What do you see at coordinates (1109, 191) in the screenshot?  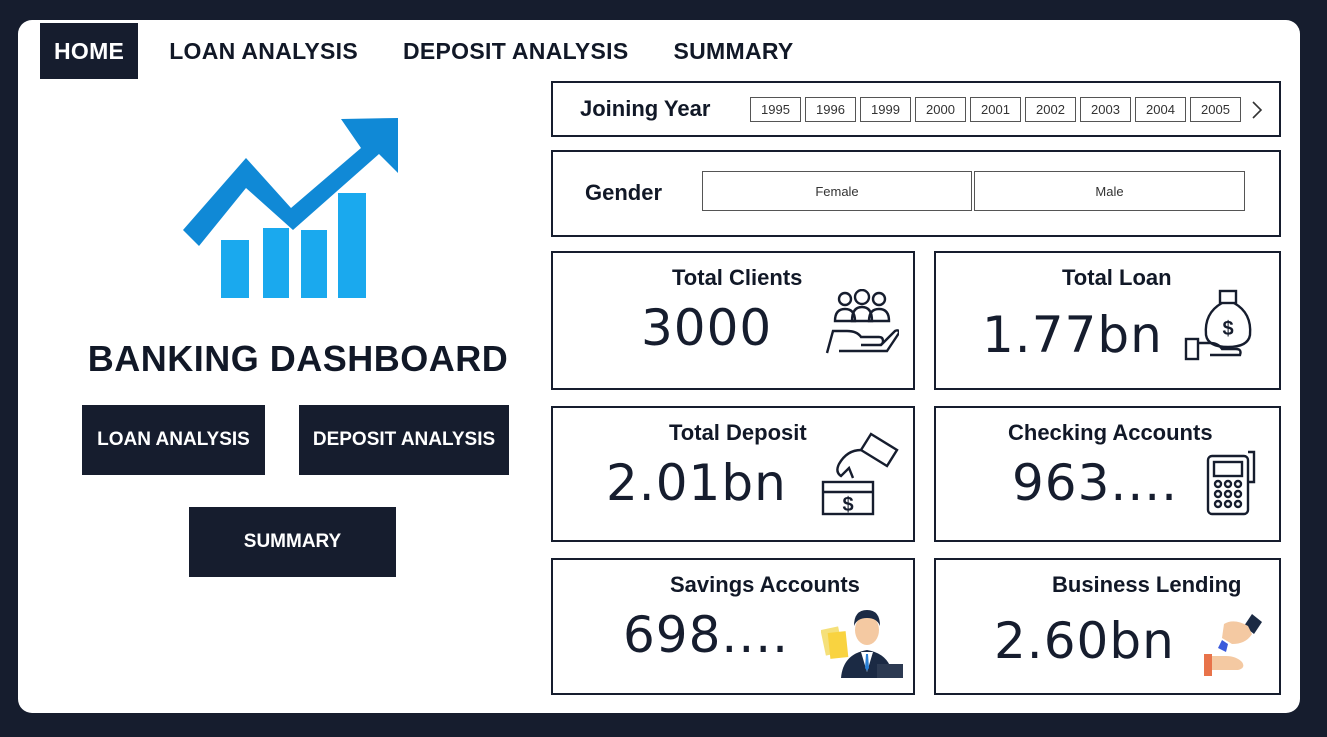 I see `gender-male-option: Male` at bounding box center [1109, 191].